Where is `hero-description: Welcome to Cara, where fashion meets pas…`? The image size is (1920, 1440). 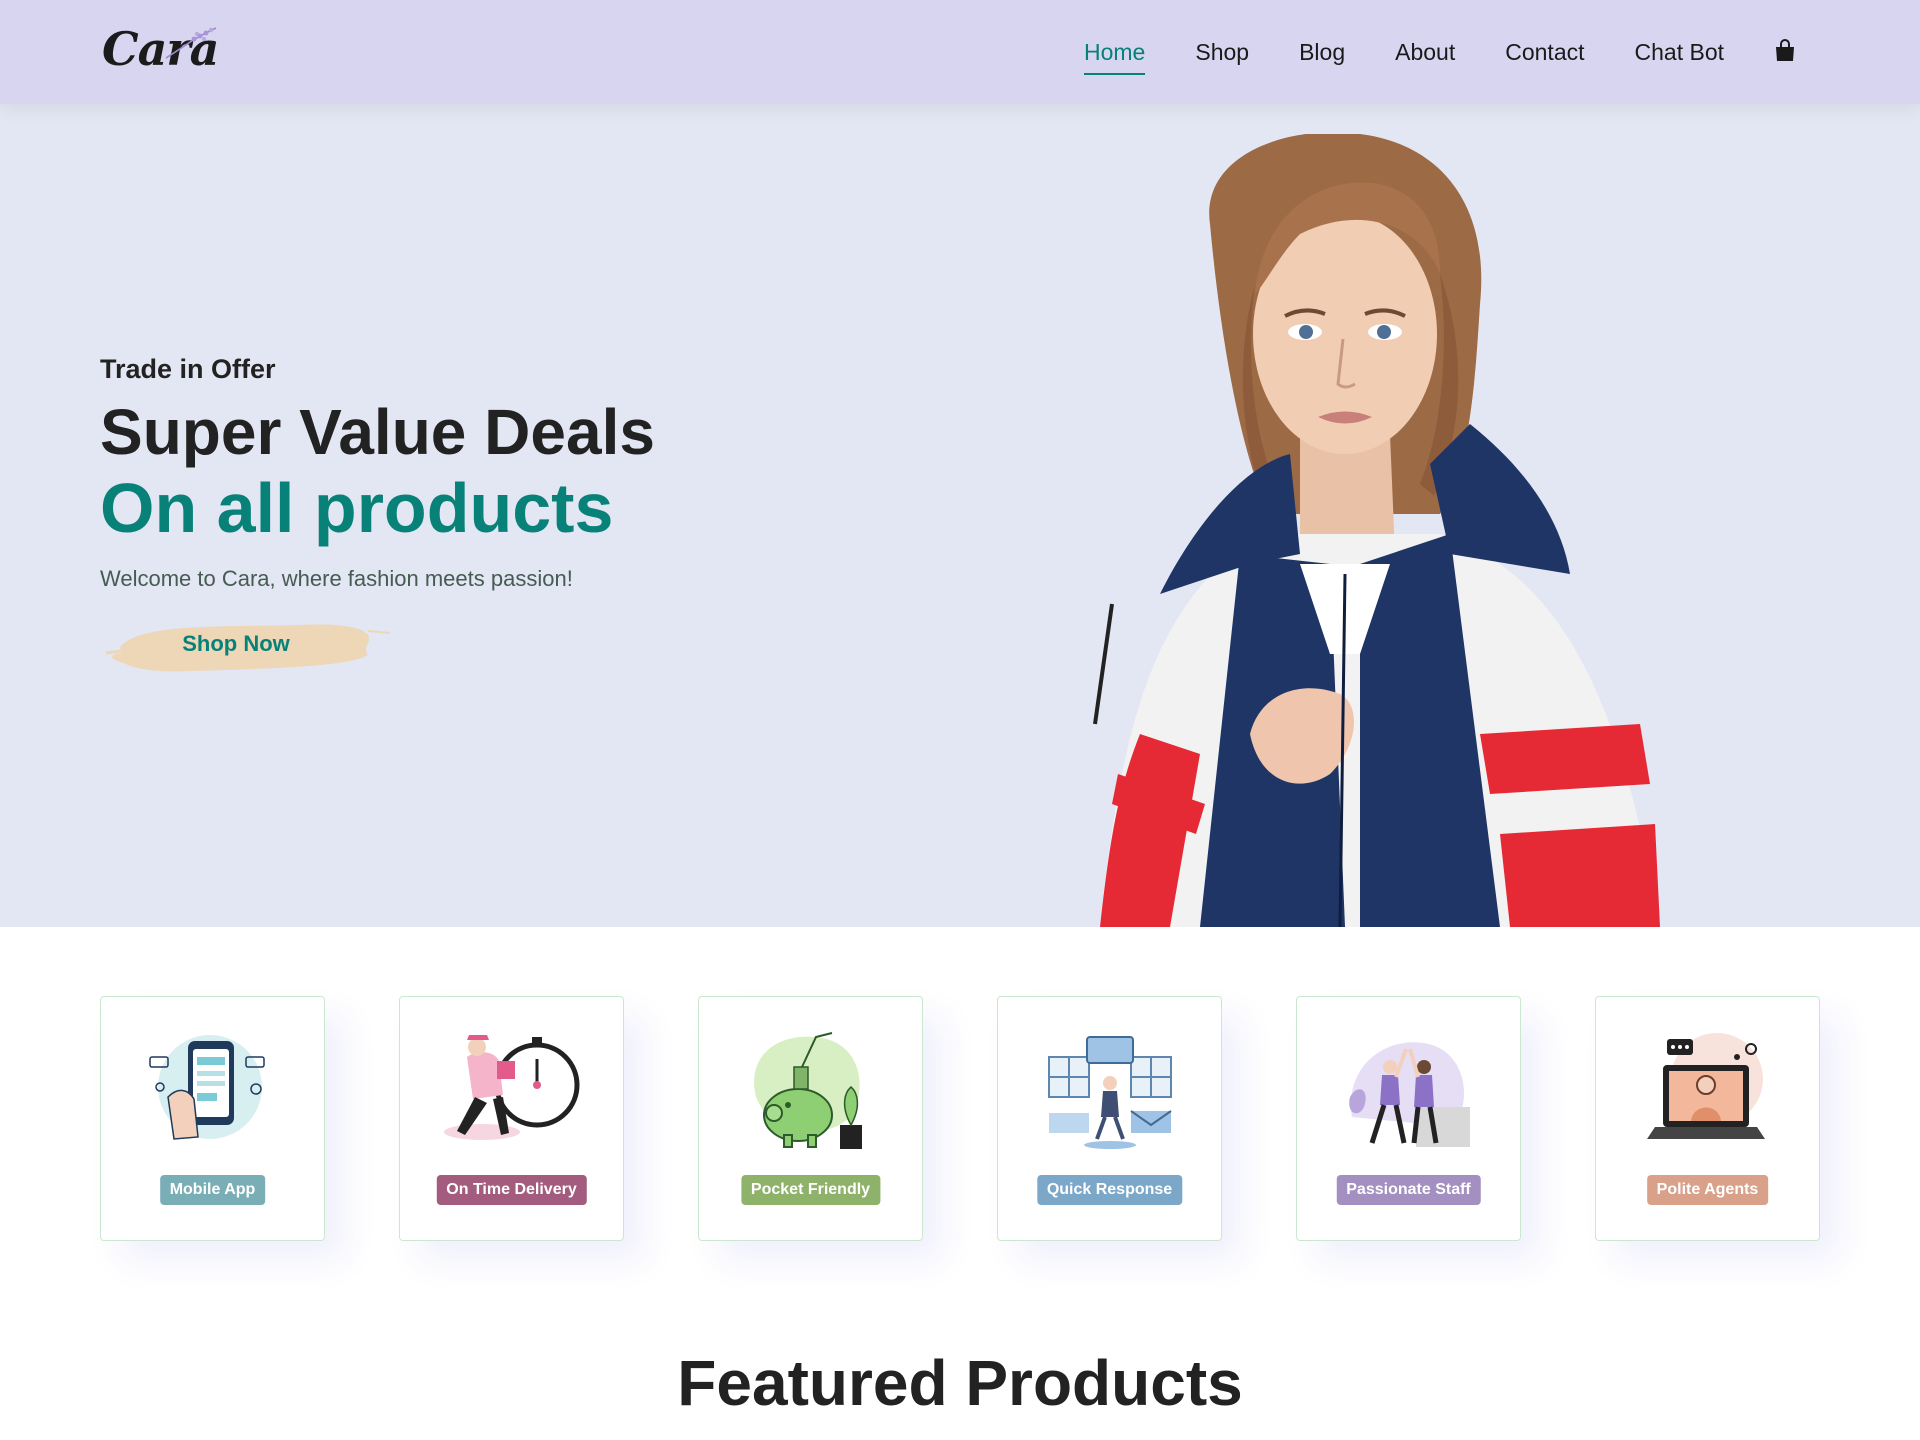
hero-description: Welcome to Cara, where fashion meets pas… is located at coordinates (336, 578).